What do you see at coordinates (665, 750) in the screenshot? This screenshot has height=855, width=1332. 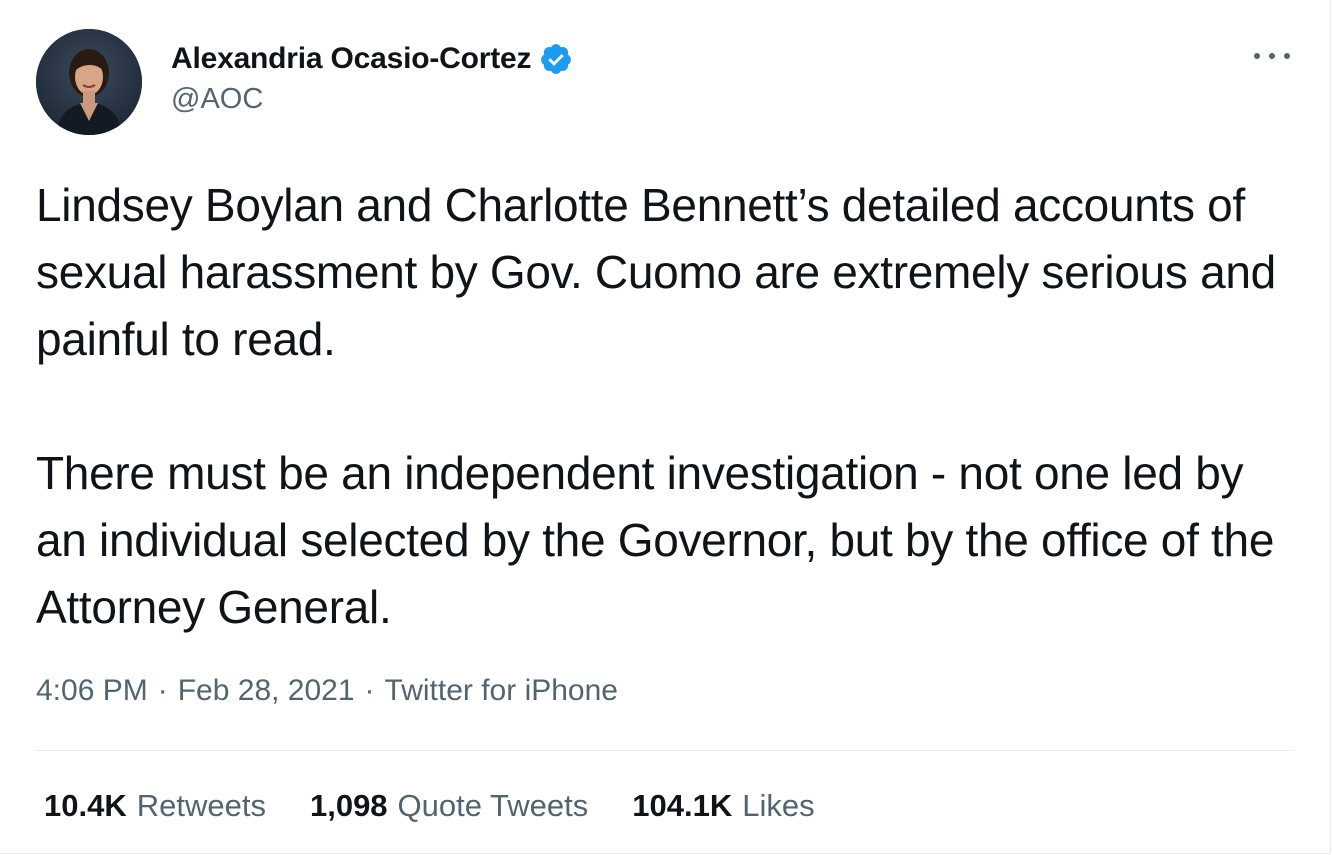 I see `divider` at bounding box center [665, 750].